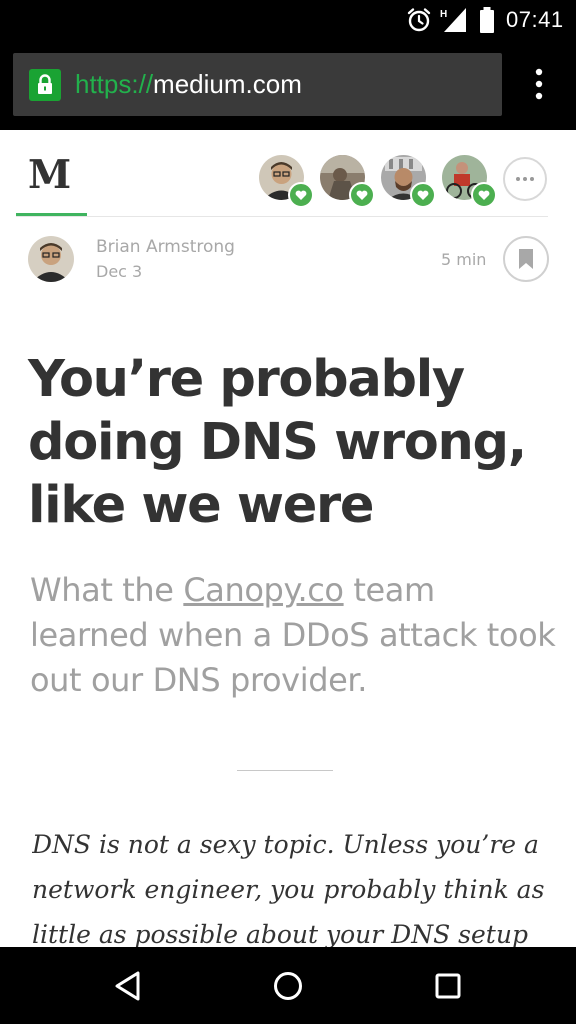 This screenshot has height=1024, width=576. I want to click on bookmark-icon, so click(526, 259).